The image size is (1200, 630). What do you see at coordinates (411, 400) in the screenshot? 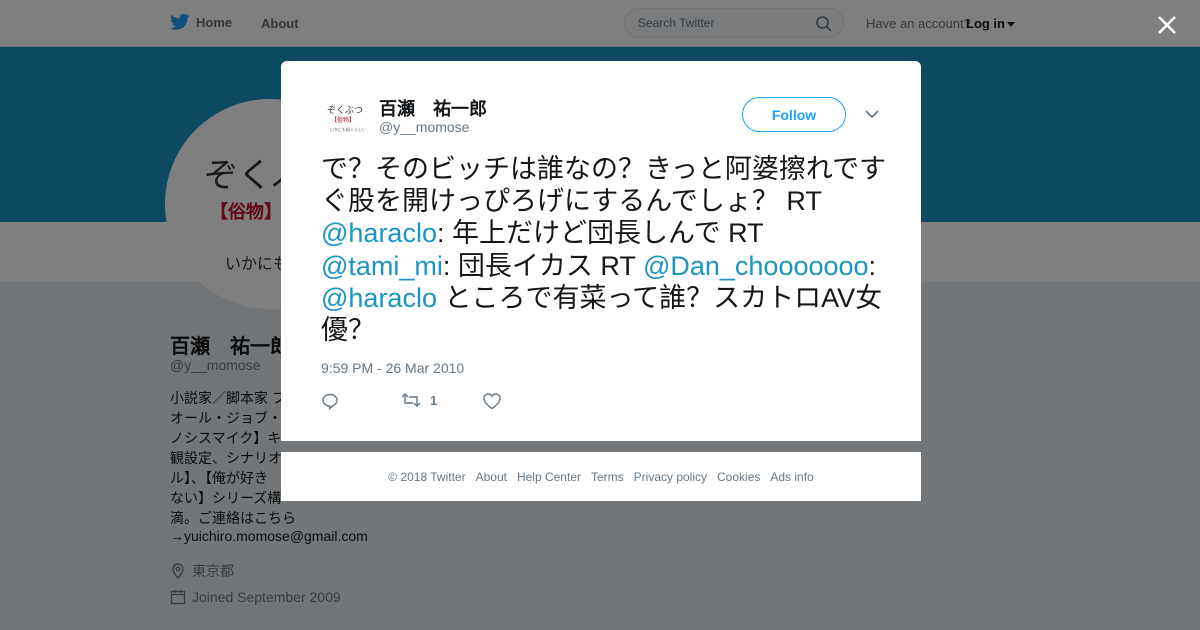
I see `retweet-icon` at bounding box center [411, 400].